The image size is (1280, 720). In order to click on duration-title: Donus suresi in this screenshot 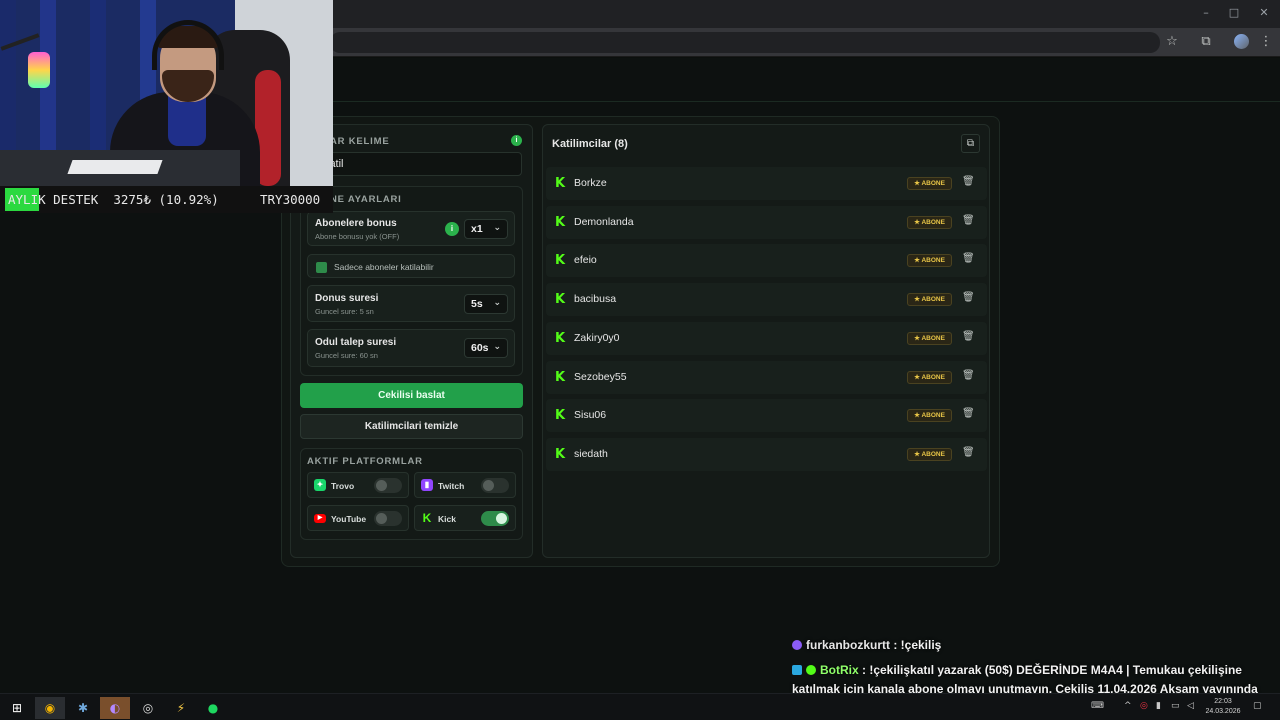, I will do `click(347, 298)`.